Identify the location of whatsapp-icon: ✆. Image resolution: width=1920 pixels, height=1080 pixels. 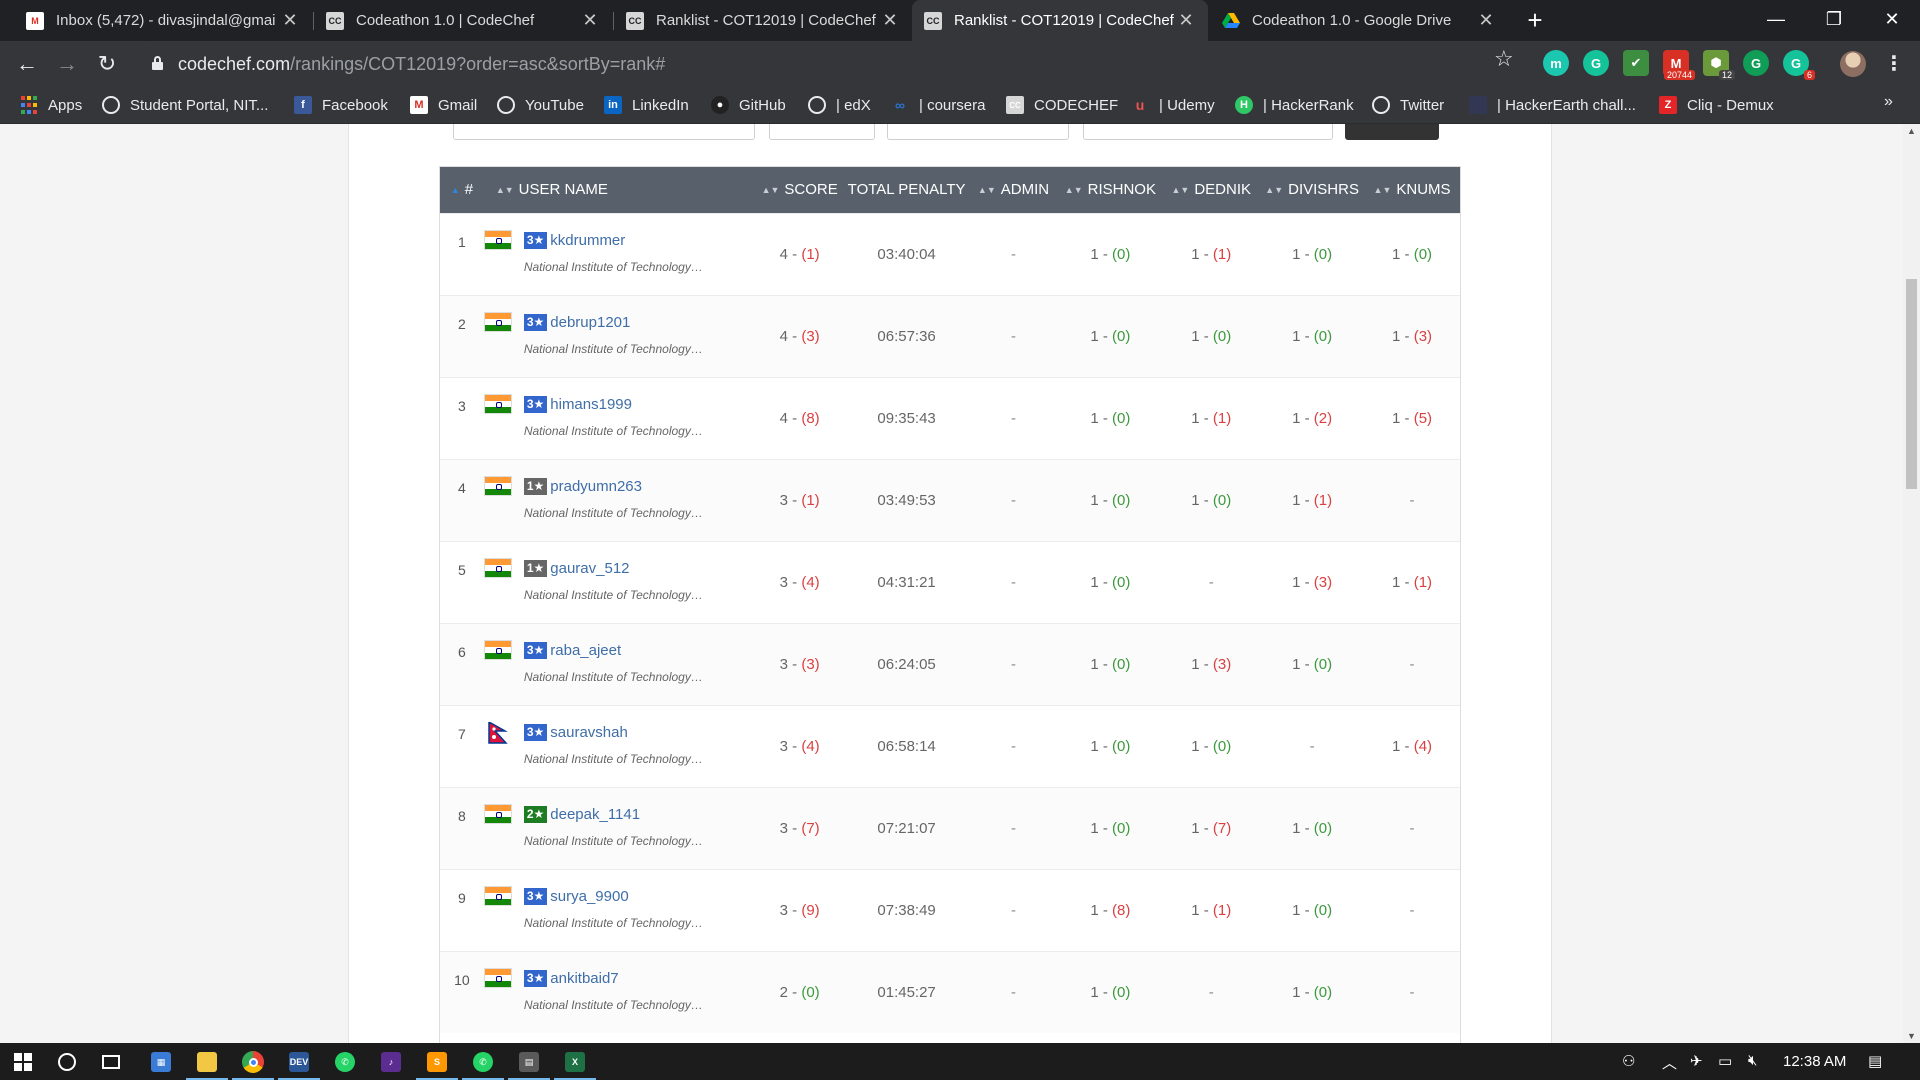
(345, 1062).